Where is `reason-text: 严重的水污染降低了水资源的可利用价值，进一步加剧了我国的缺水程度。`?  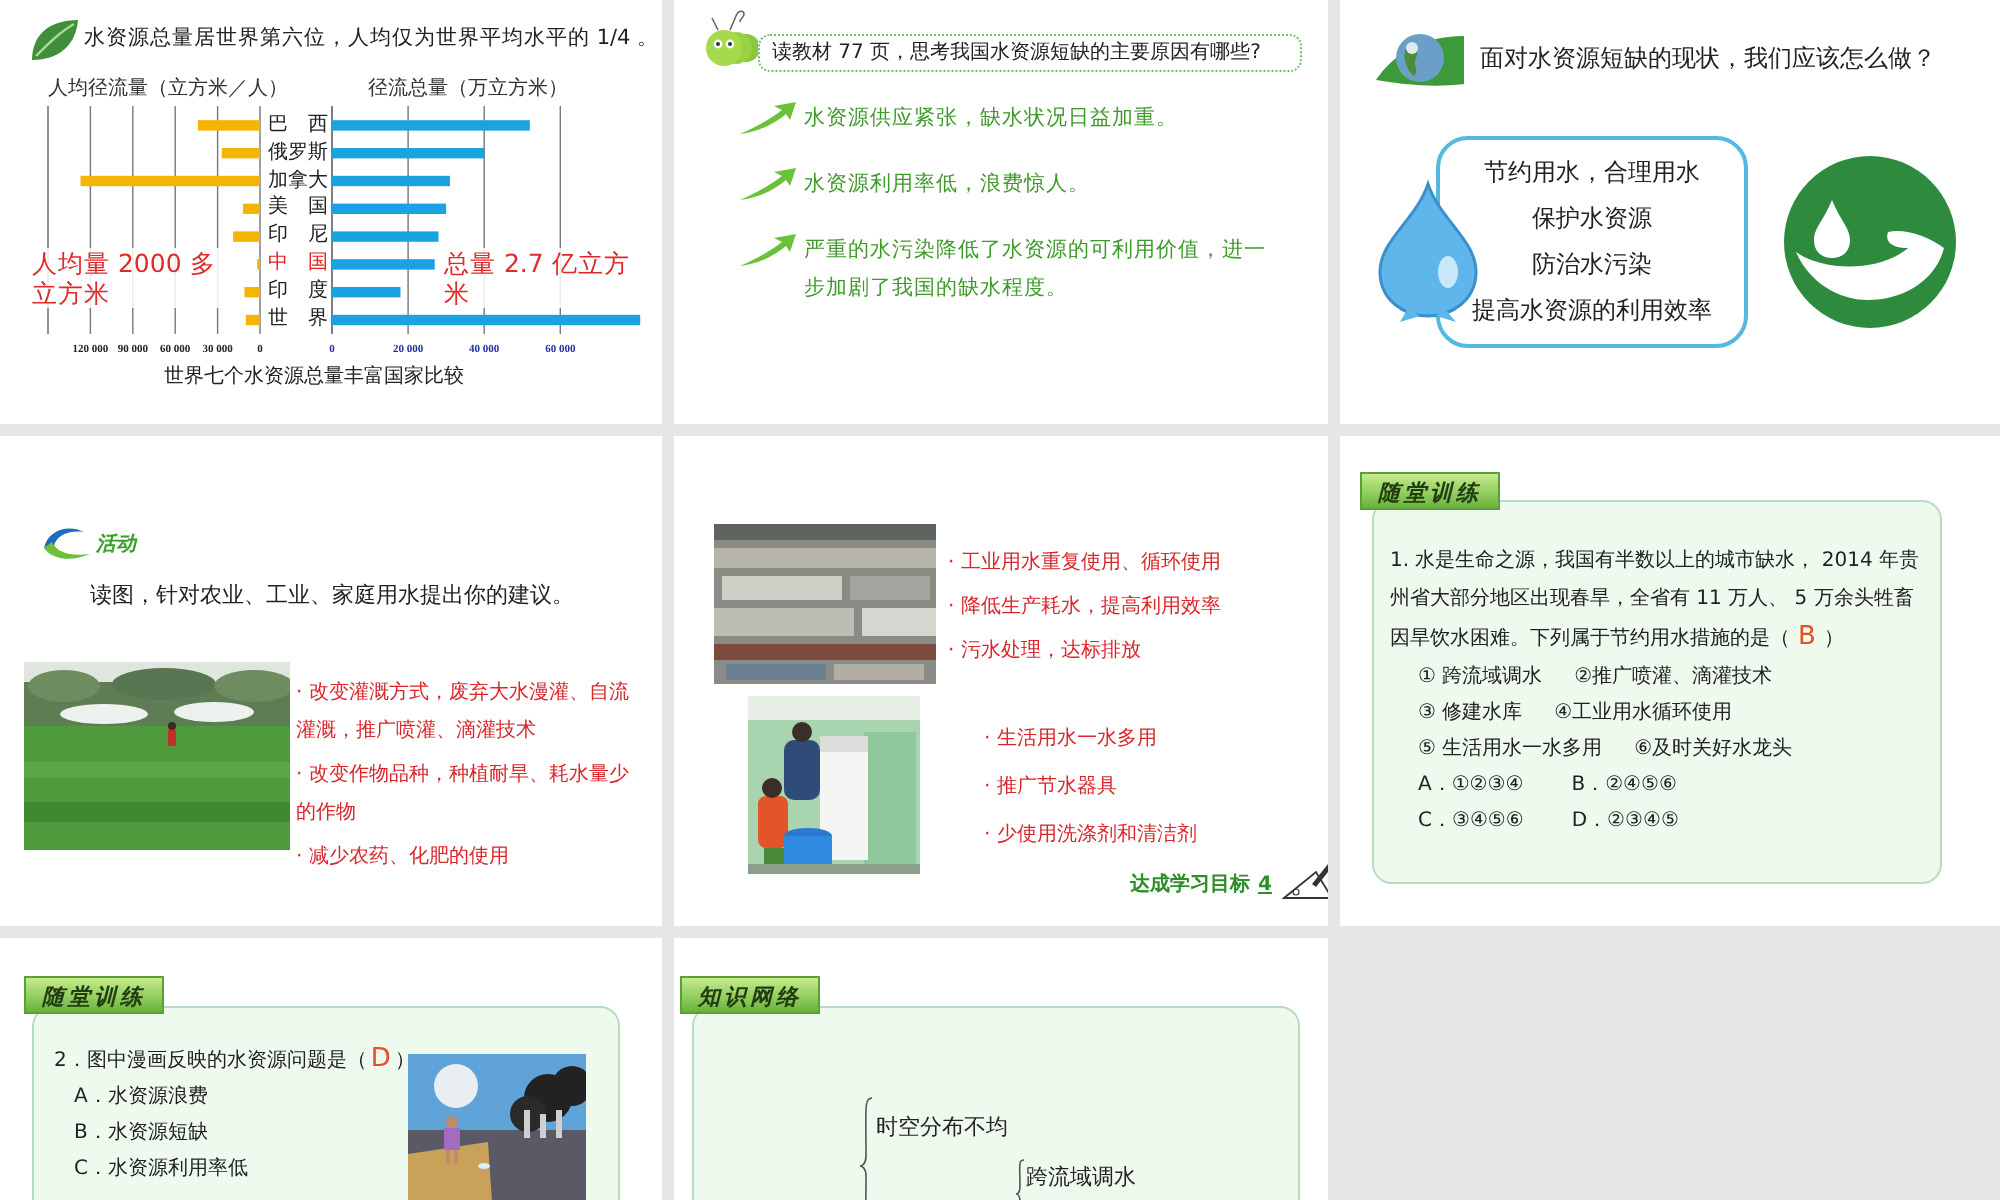 reason-text: 严重的水污染降低了水资源的可利用价值，进一步加剧了我国的缺水程度。 is located at coordinates (1036, 270).